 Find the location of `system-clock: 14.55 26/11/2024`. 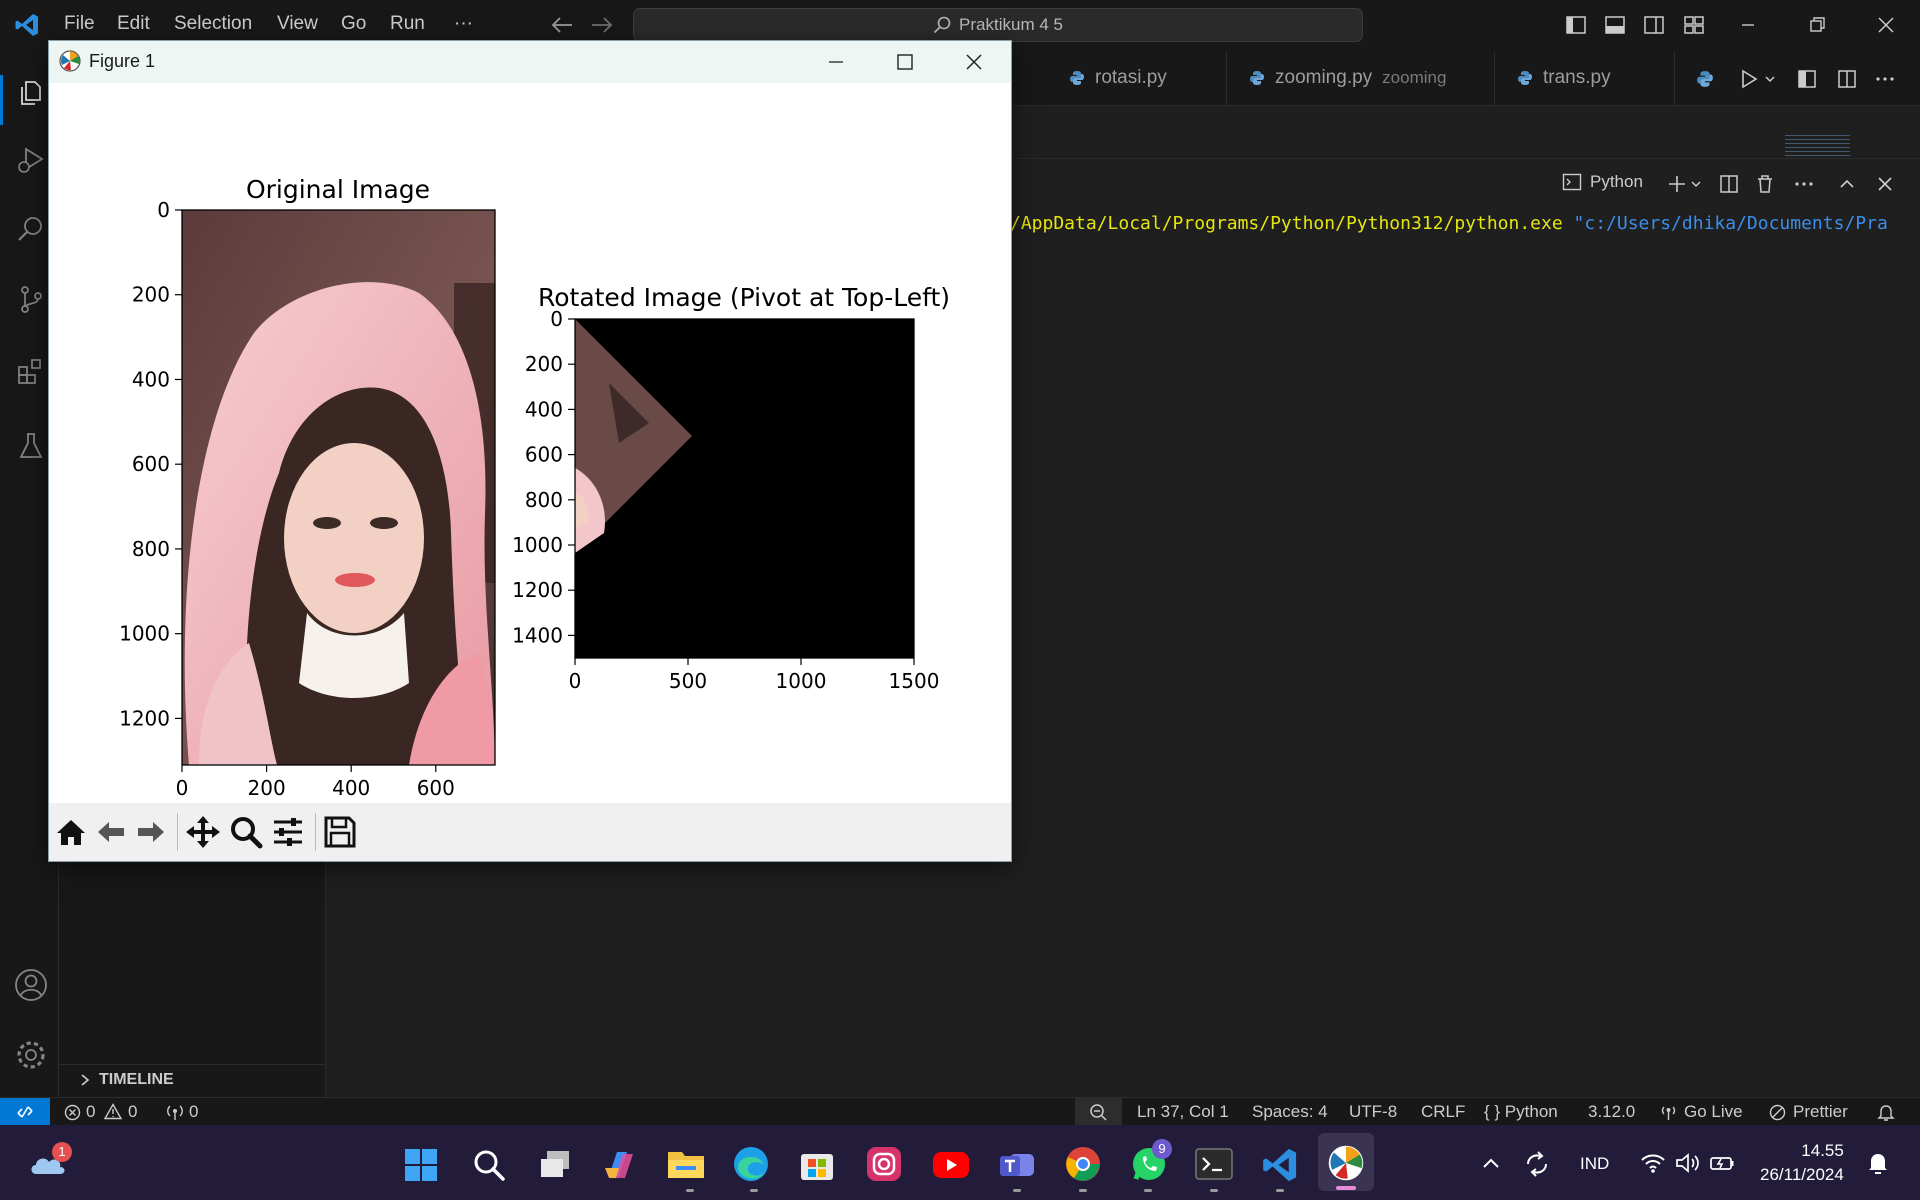

system-clock: 14.55 26/11/2024 is located at coordinates (1802, 1163).